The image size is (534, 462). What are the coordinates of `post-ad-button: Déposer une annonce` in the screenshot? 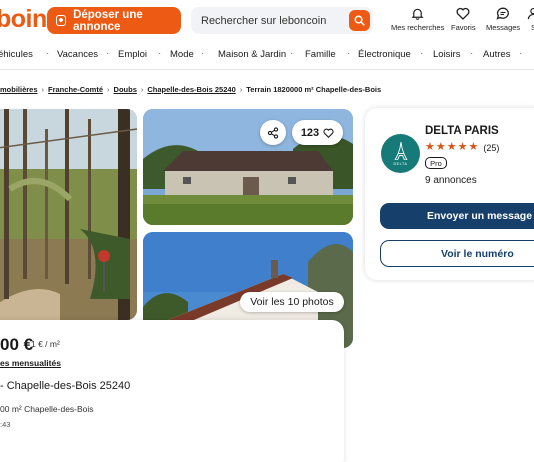 It's located at (114, 20).